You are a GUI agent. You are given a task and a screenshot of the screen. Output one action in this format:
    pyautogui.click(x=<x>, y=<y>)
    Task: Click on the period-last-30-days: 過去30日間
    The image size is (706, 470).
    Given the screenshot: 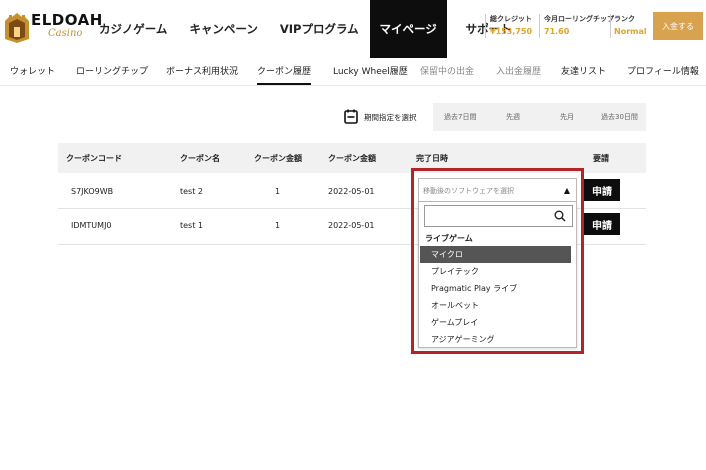 What is the action you would take?
    pyautogui.click(x=619, y=117)
    